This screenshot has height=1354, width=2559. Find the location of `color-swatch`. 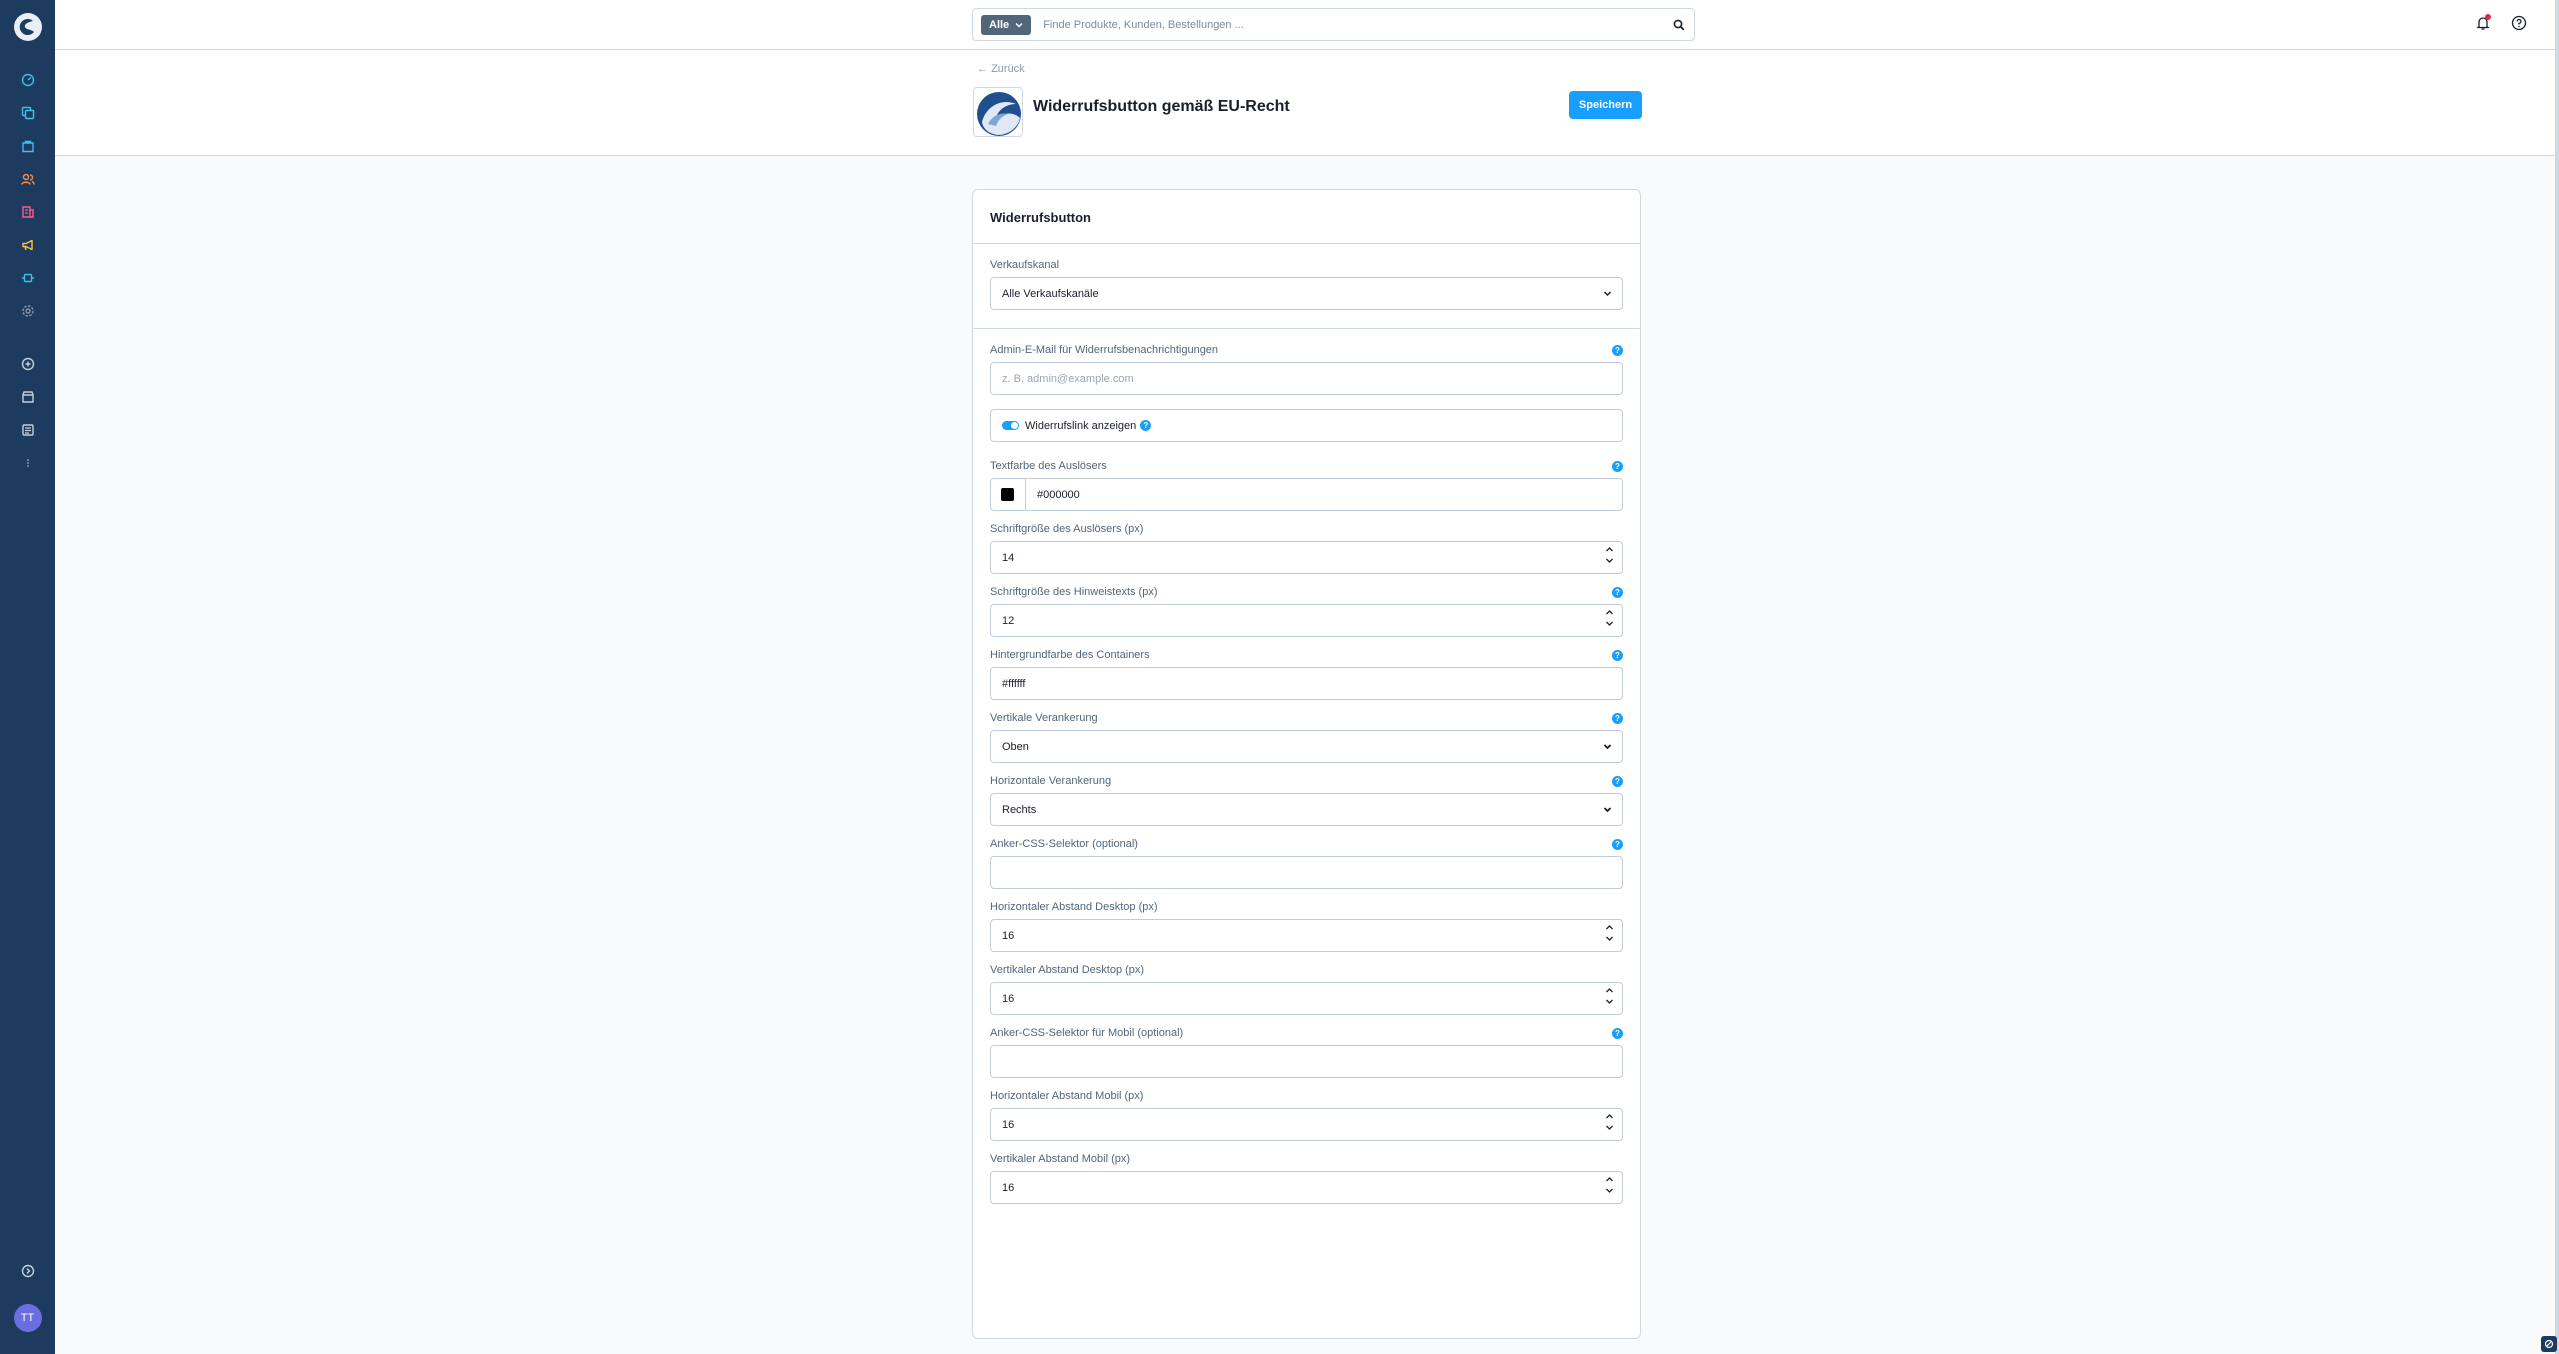

color-swatch is located at coordinates (1008, 494).